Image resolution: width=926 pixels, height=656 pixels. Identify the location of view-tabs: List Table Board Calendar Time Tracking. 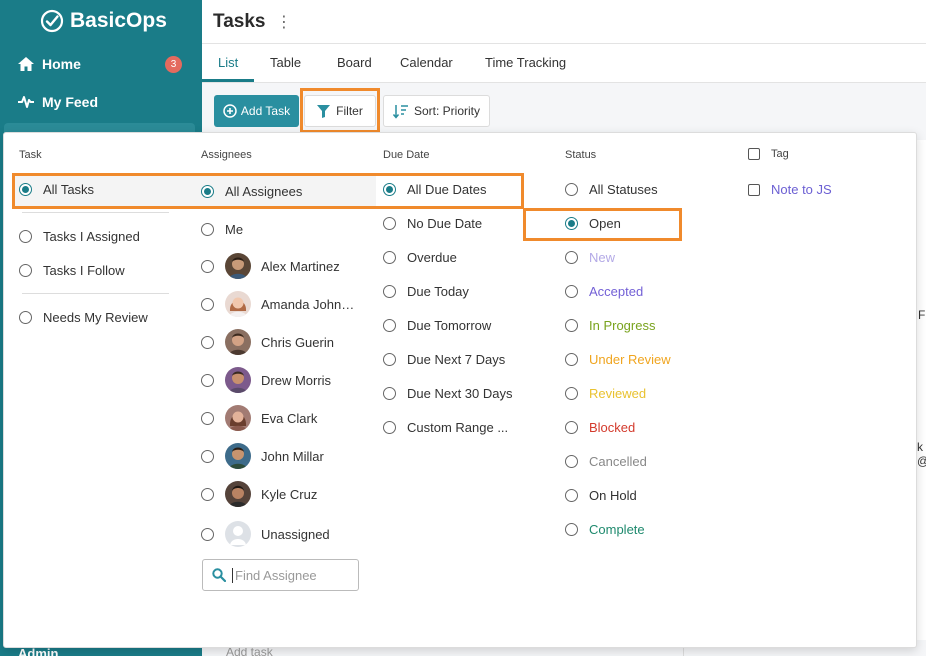
(564, 63).